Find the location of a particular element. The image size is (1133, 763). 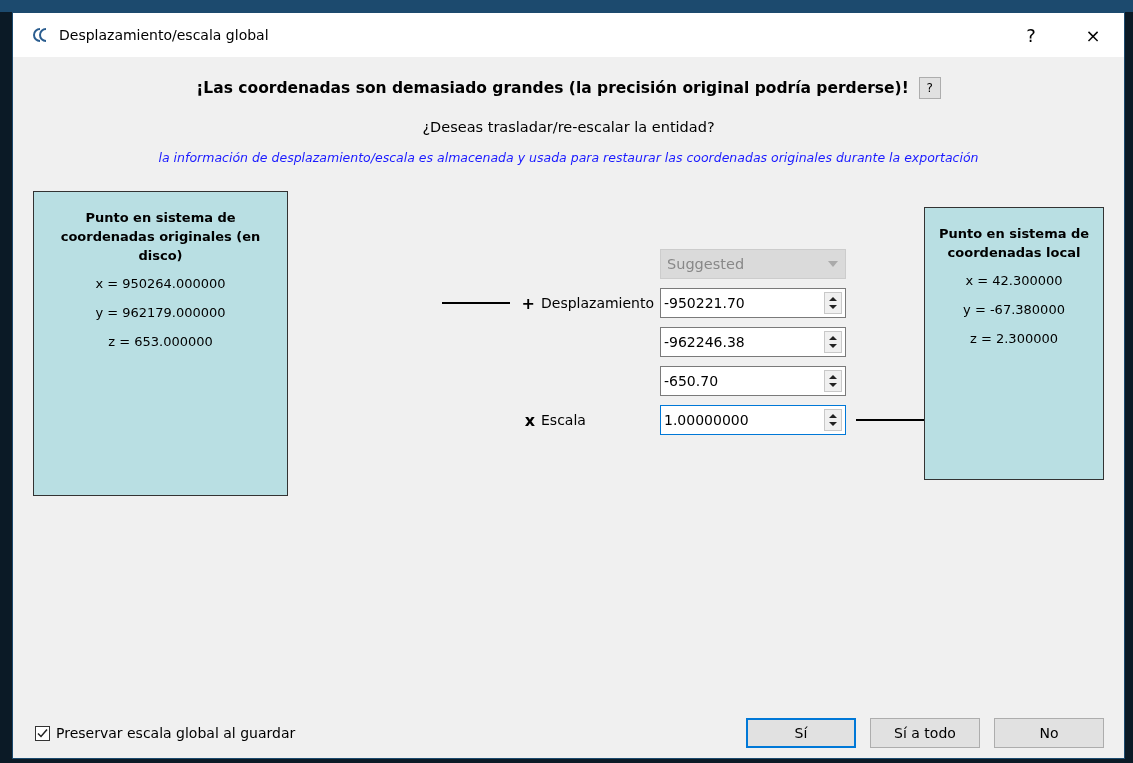

dialog-button: No is located at coordinates (1049, 733).